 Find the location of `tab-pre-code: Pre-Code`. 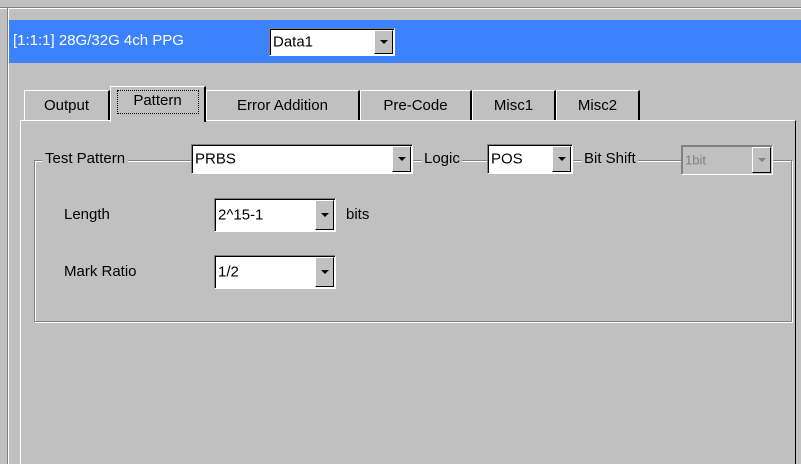

tab-pre-code: Pre-Code is located at coordinates (416, 105).